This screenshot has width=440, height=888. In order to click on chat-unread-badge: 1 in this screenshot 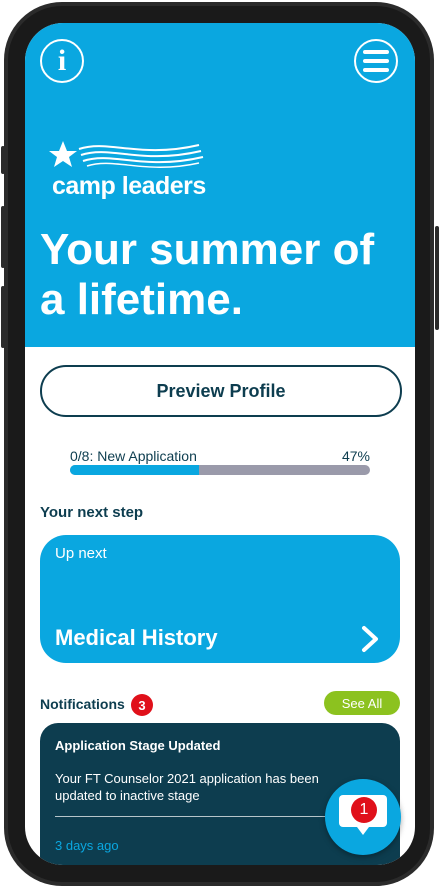, I will do `click(364, 810)`.